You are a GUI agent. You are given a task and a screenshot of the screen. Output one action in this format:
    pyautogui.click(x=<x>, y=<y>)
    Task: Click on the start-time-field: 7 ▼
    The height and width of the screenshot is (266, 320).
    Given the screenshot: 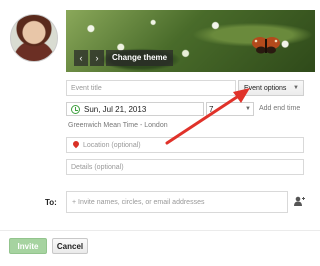 What is the action you would take?
    pyautogui.click(x=230, y=109)
    